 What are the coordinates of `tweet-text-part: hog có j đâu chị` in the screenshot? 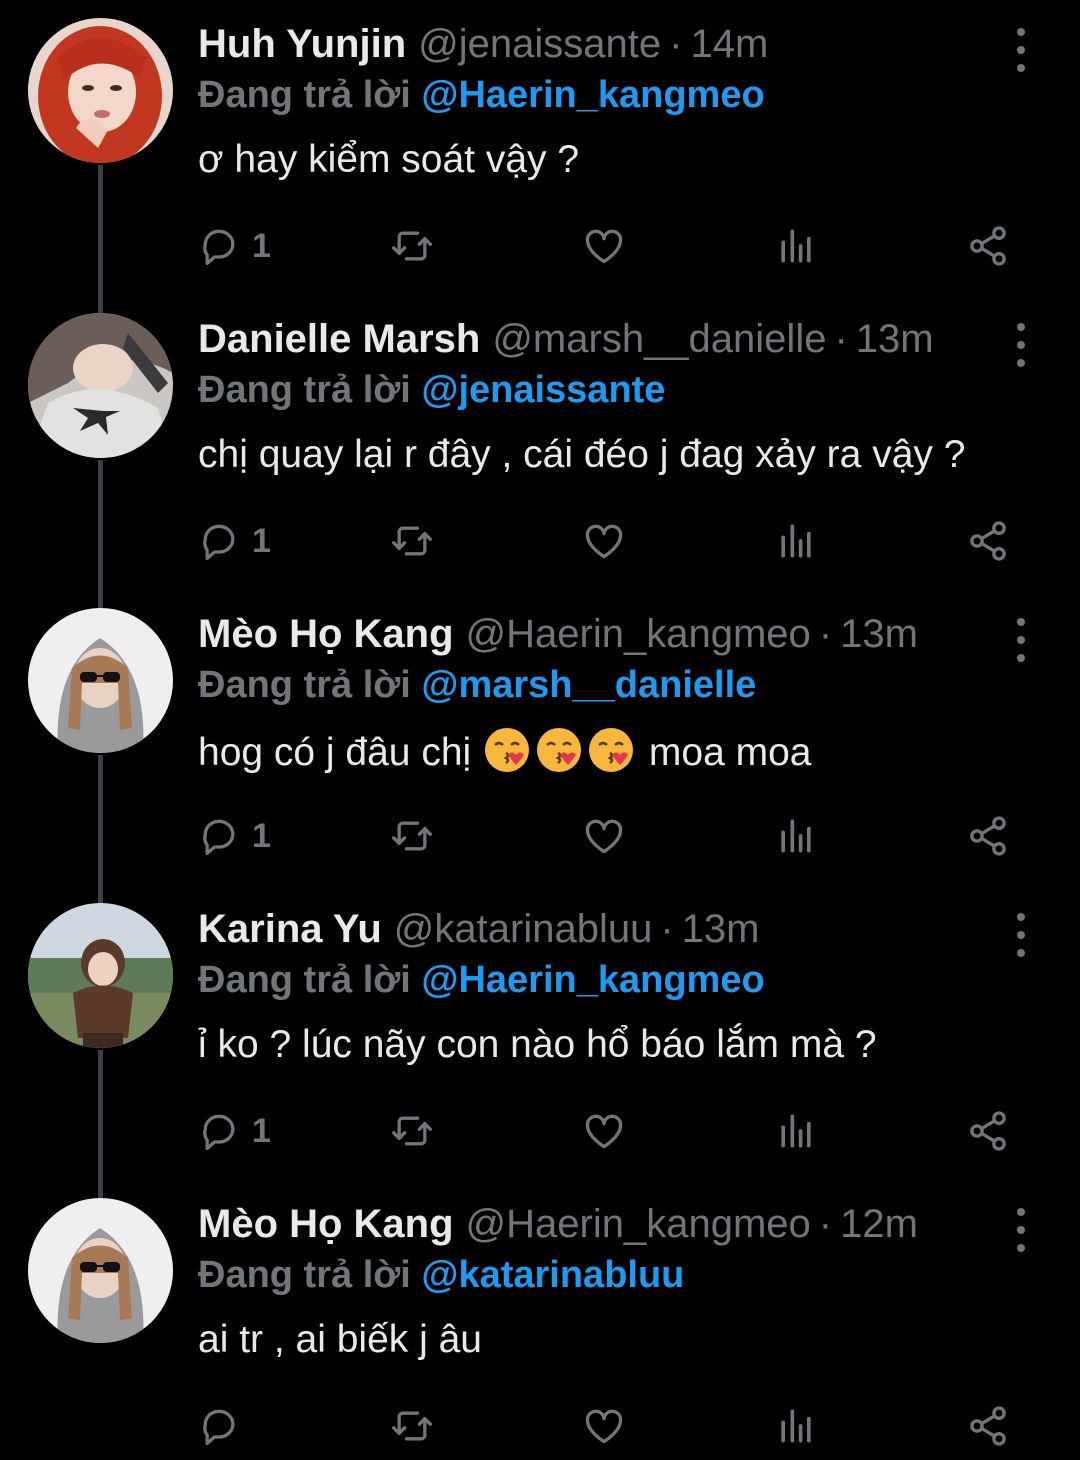 It's located at (335, 752).